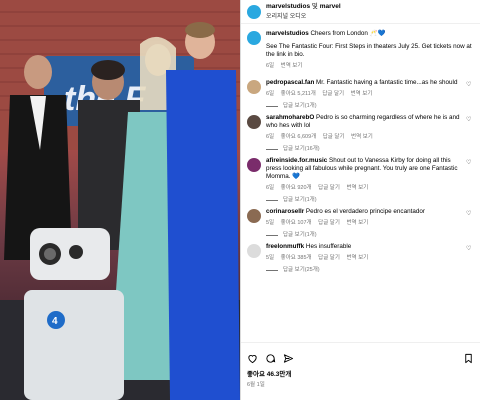 The image size is (480, 400). What do you see at coordinates (287, 33) in the screenshot?
I see `caption-username: marvelstudios` at bounding box center [287, 33].